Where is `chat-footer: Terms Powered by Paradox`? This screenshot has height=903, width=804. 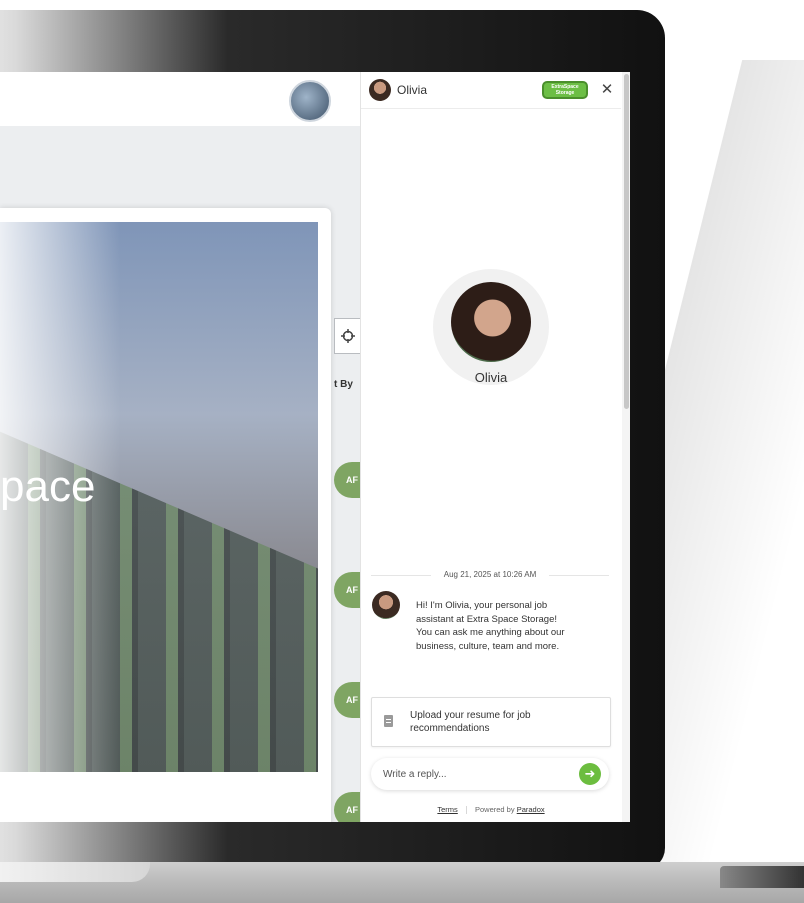
chat-footer: Terms Powered by Paradox is located at coordinates (491, 810).